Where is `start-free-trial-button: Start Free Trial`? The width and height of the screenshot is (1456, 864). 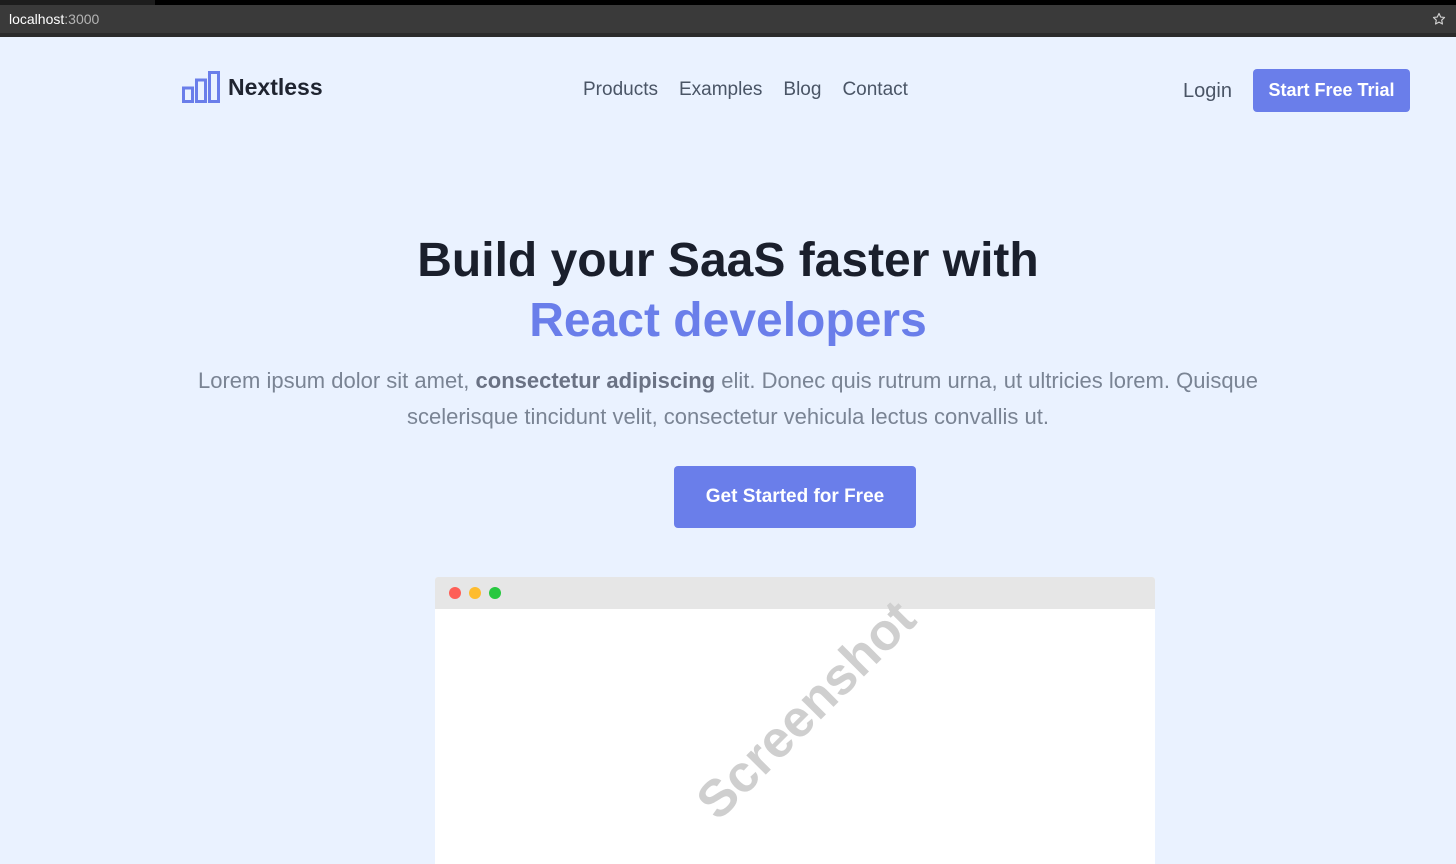 start-free-trial-button: Start Free Trial is located at coordinates (1331, 90).